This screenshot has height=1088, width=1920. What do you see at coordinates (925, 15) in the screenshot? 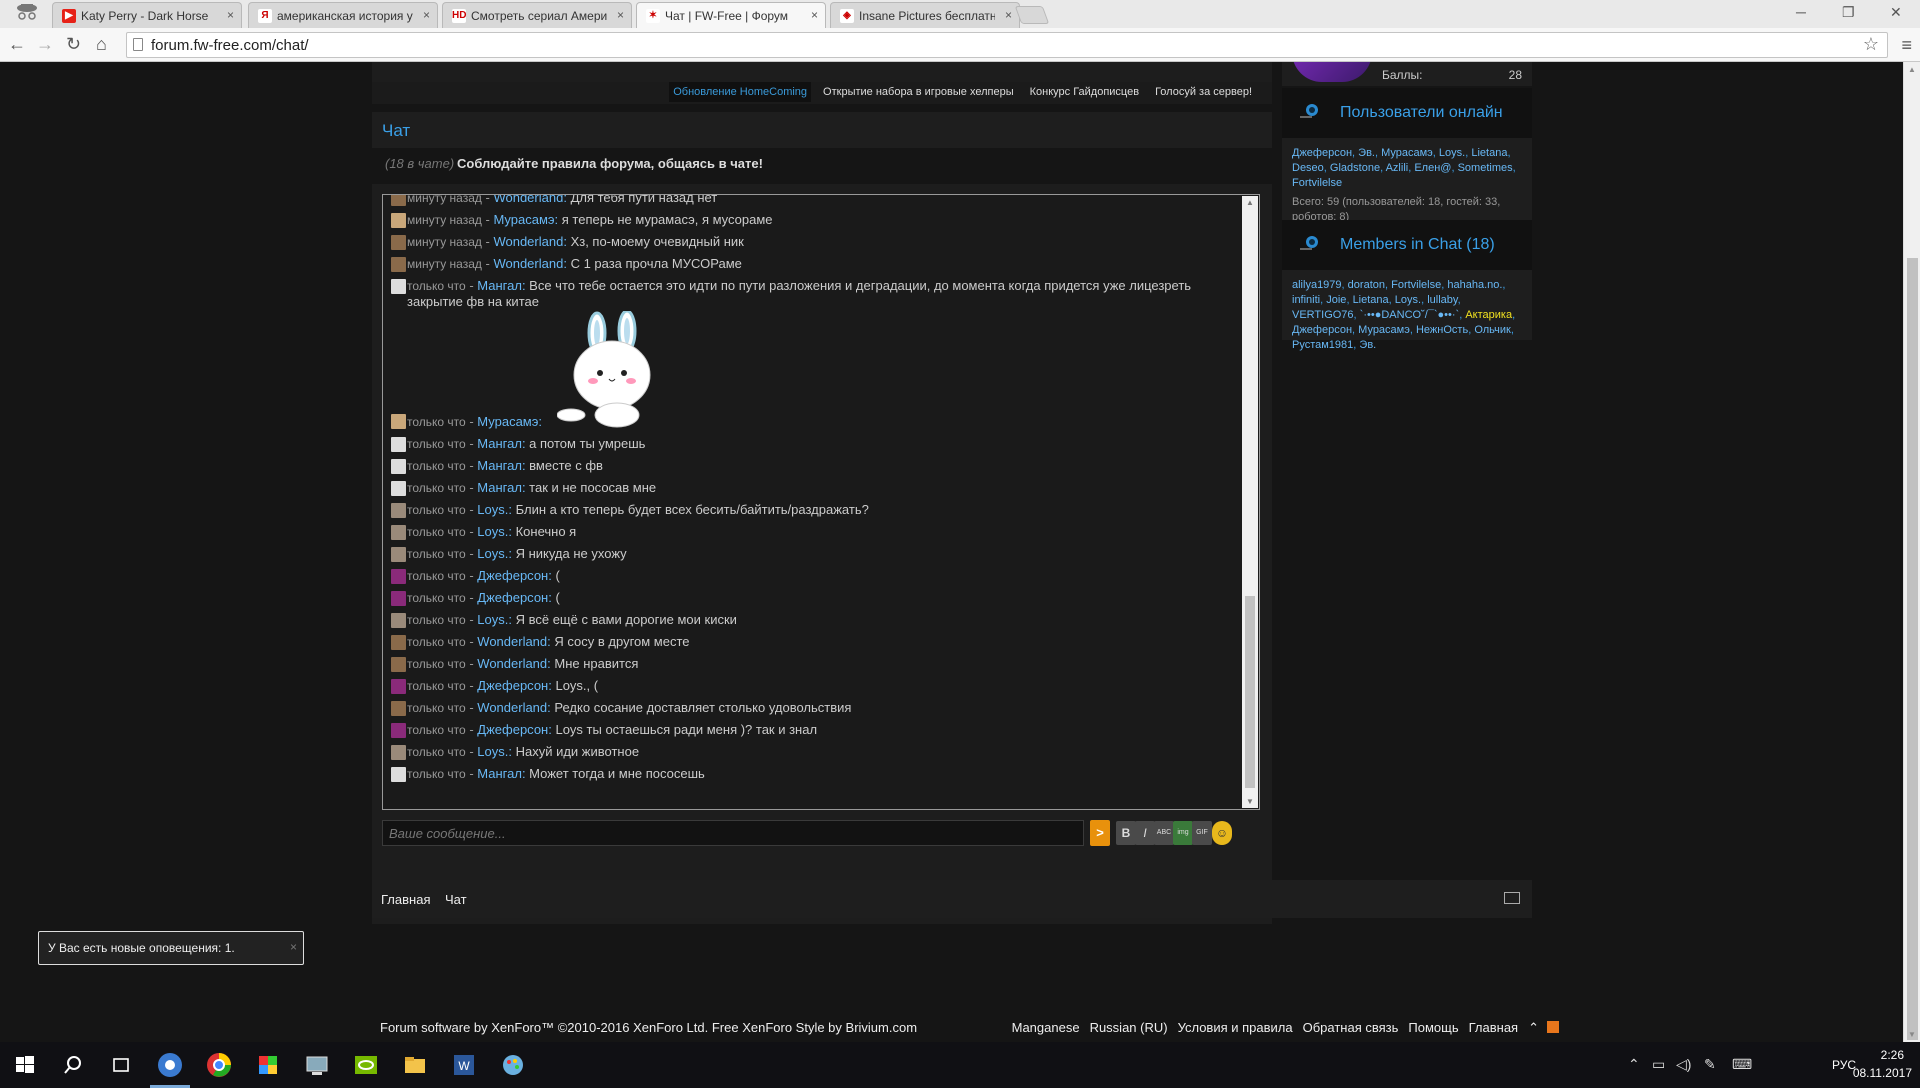
I see `browser-tab: ◈ Insane Pictures бесплатн ×` at bounding box center [925, 15].